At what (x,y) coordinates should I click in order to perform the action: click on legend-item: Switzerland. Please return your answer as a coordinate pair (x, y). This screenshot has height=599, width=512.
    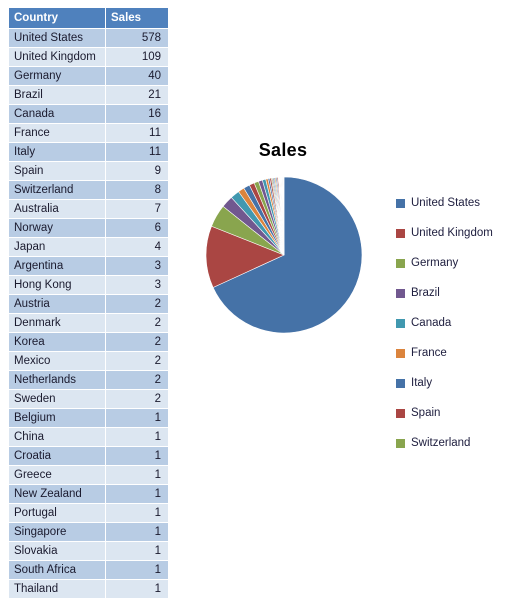
    Looking at the image, I should click on (454, 443).